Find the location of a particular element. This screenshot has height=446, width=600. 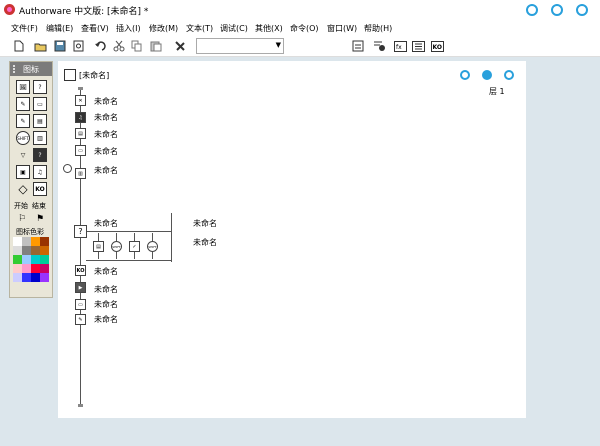

undo-icon is located at coordinates (100, 46).